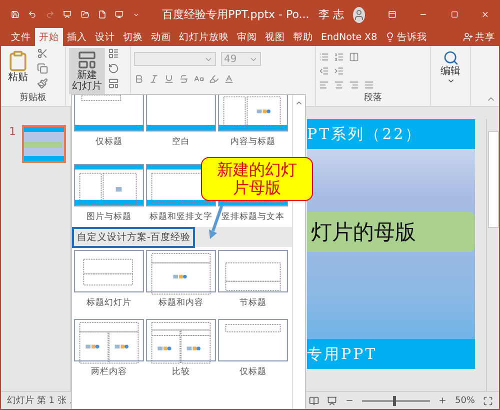 This screenshot has height=410, width=500. Describe the element at coordinates (373, 98) in the screenshot. I see `group-label: 段落` at that location.